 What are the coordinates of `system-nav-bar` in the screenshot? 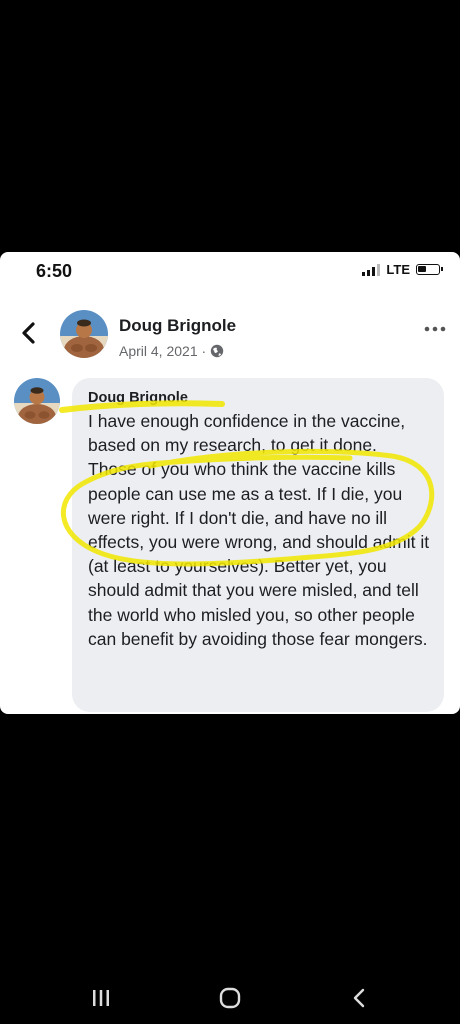 It's located at (230, 996).